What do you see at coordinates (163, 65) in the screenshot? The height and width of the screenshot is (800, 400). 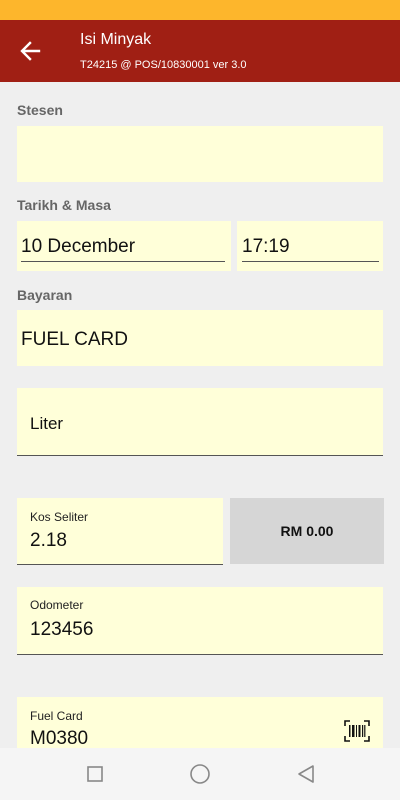 I see `page-subtitle: T24215 @ POS/10830001 ver 3.0` at bounding box center [163, 65].